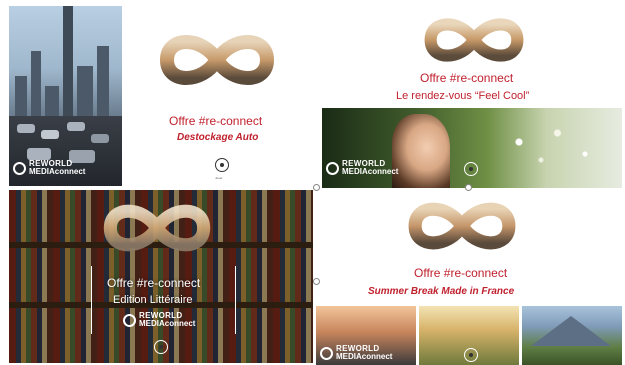  What do you see at coordinates (153, 300) in the screenshot?
I see `offer-subtitle: Edition Littéraire` at bounding box center [153, 300].